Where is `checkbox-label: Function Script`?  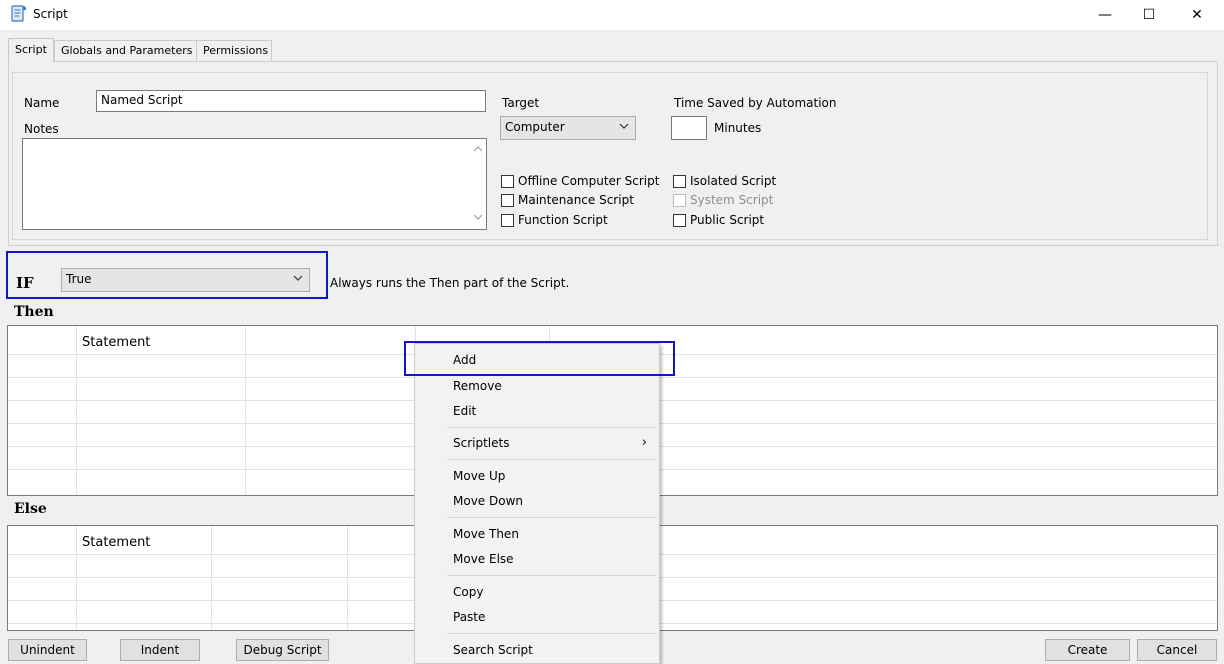 checkbox-label: Function Script is located at coordinates (563, 220).